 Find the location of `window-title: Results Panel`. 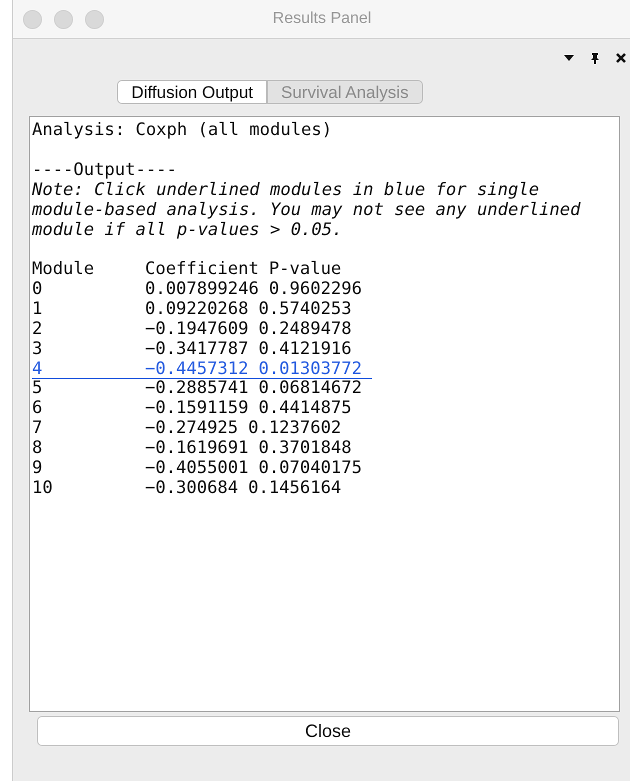

window-title: Results Panel is located at coordinates (322, 19).